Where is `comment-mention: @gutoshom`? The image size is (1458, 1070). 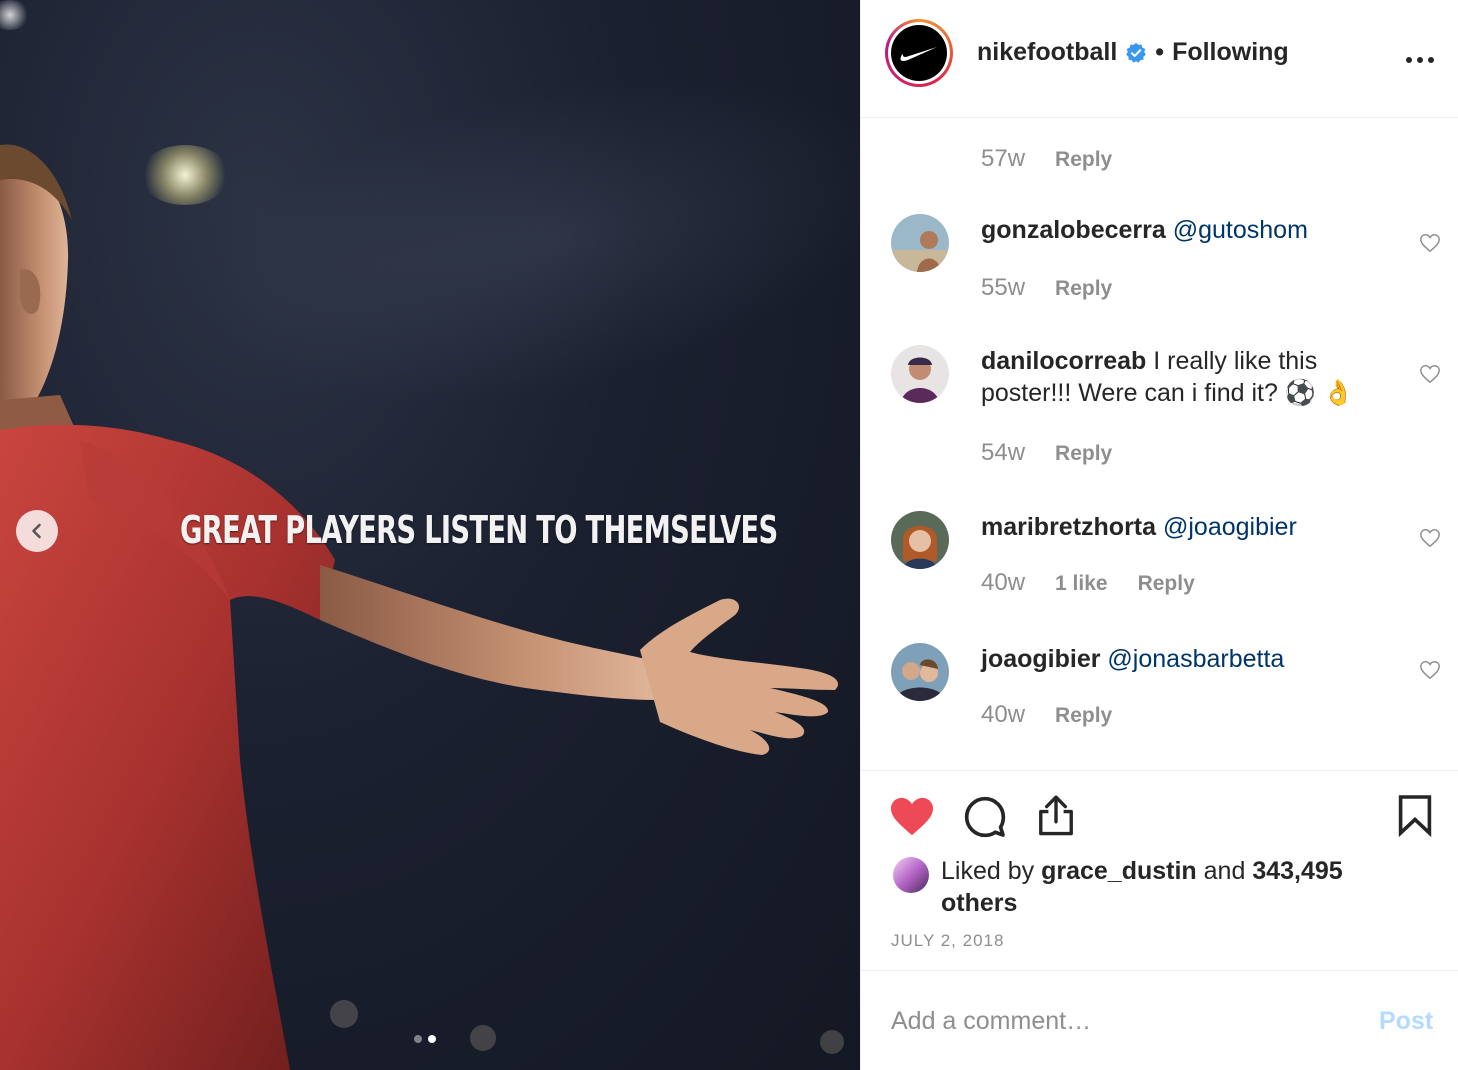 comment-mention: @gutoshom is located at coordinates (1240, 230).